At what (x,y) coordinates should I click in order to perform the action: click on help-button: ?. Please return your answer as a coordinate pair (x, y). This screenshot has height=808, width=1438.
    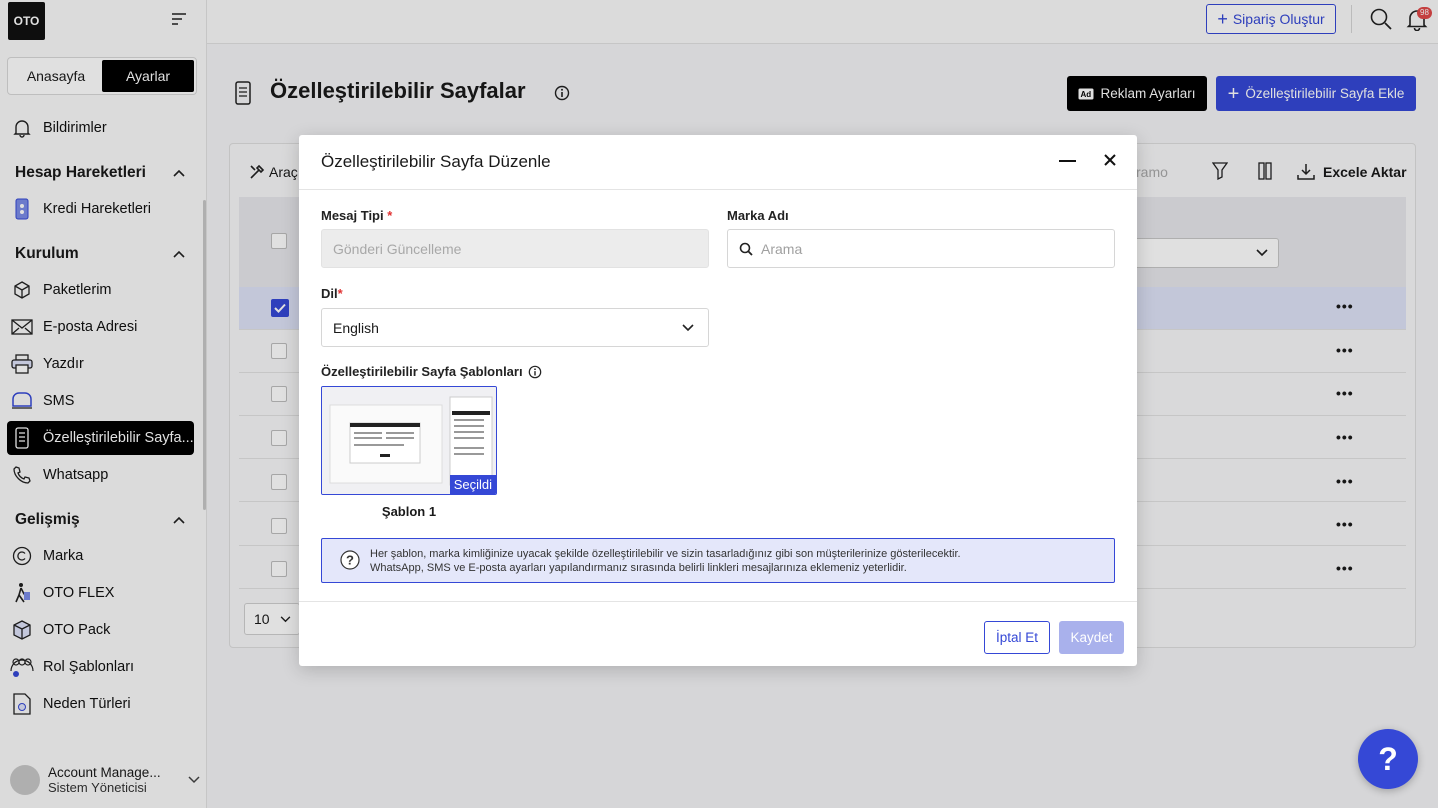
    Looking at the image, I should click on (1388, 759).